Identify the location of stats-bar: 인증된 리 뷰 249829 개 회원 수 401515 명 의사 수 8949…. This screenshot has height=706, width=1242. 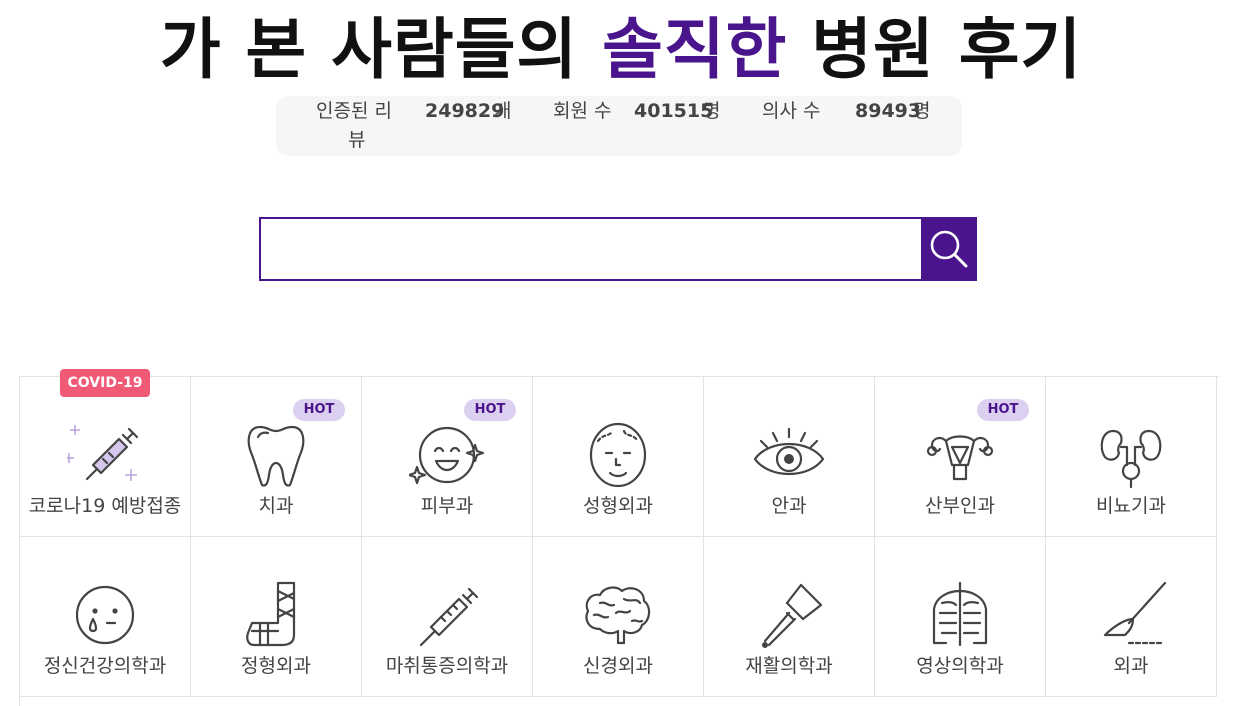
(619, 126).